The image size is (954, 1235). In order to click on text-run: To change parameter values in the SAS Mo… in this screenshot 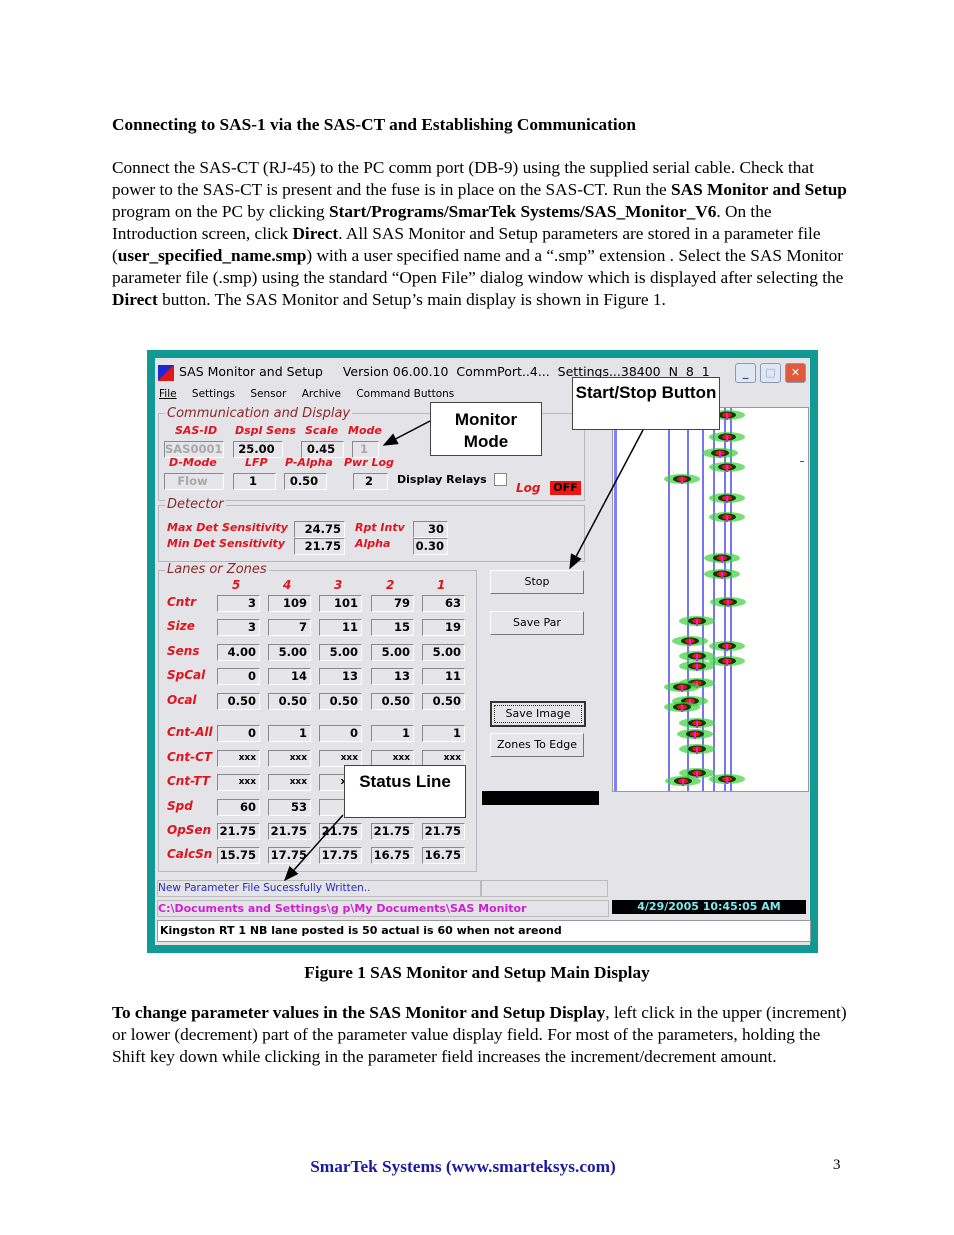, I will do `click(359, 1012)`.